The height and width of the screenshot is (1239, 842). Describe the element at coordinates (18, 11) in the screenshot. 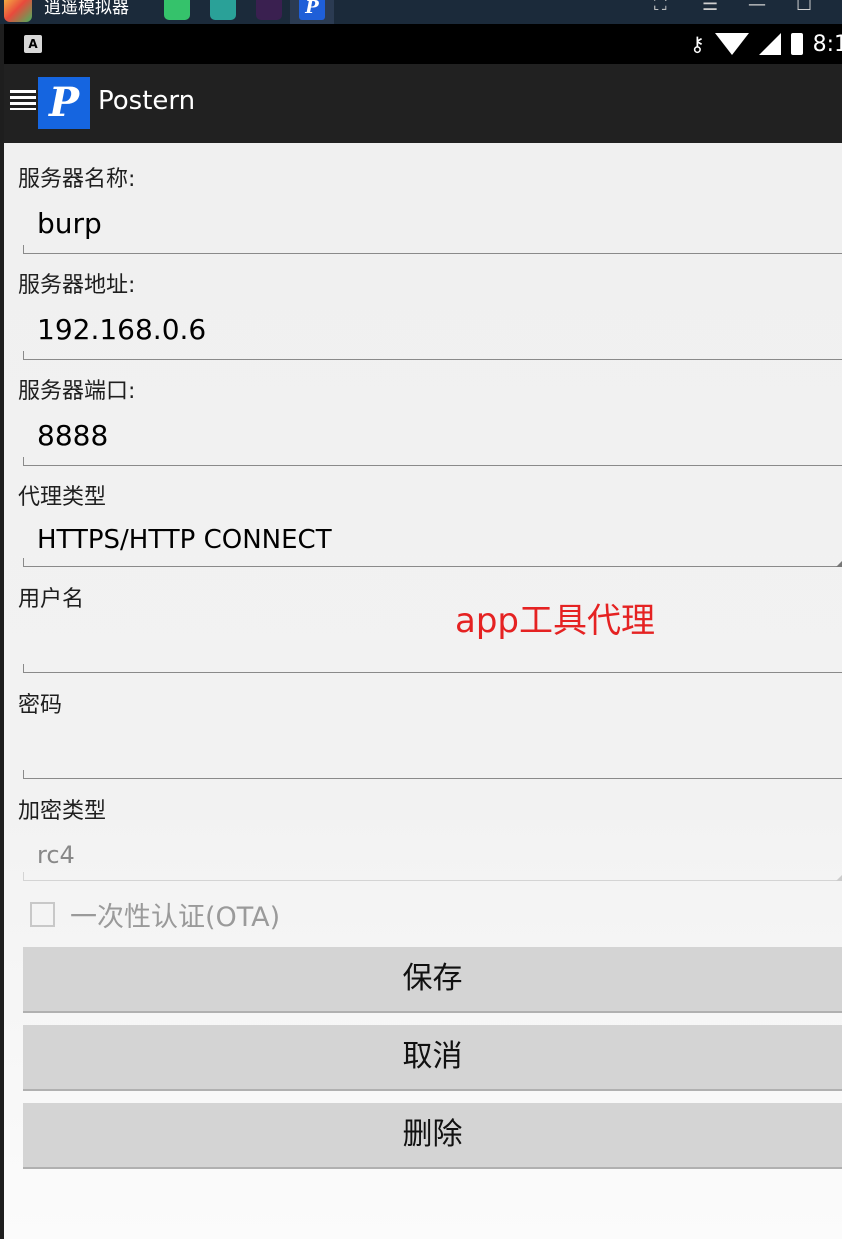

I see `emulator-logo-icon` at that location.